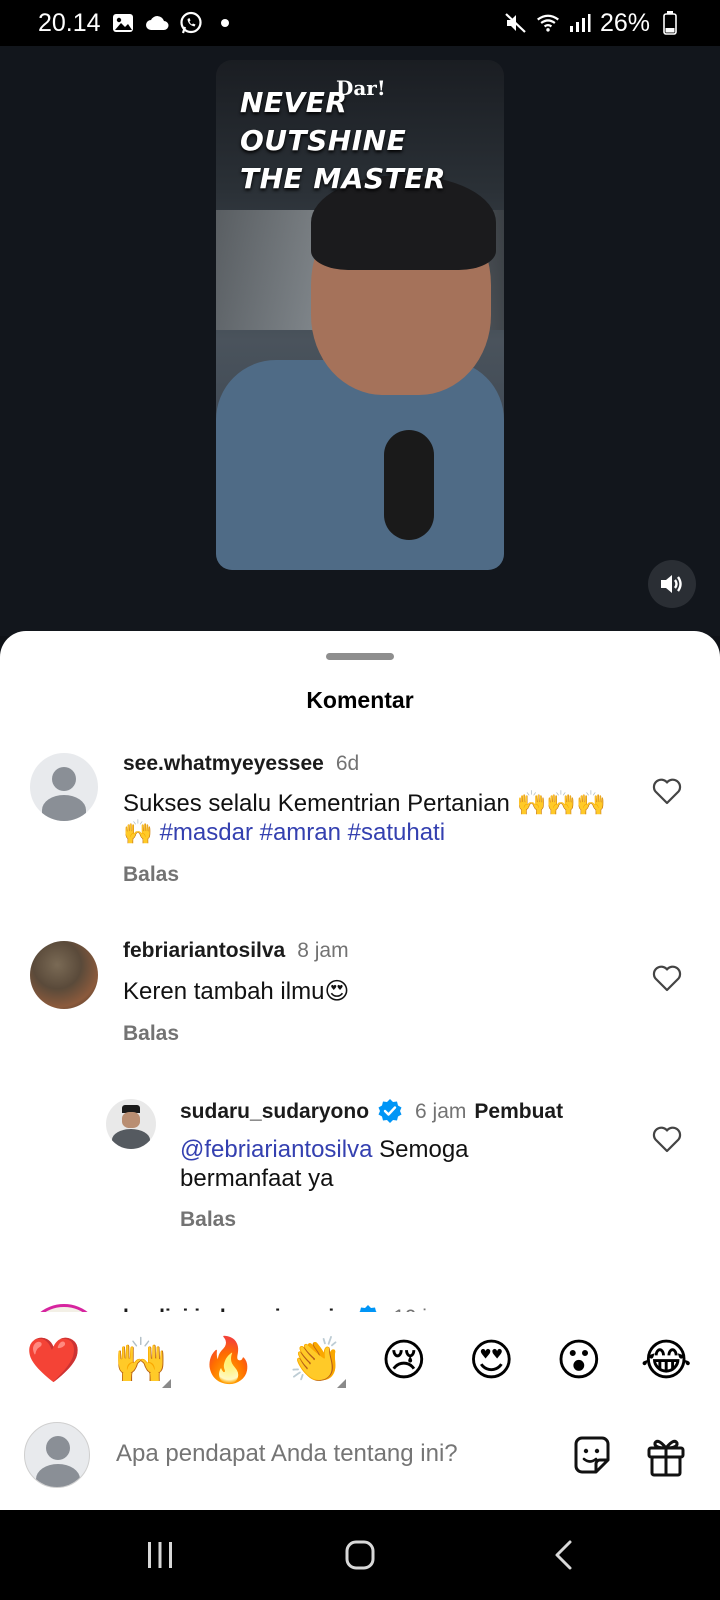 The image size is (720, 1600). Describe the element at coordinates (360, 23) in the screenshot. I see `status-bar: 20.14 26%` at that location.